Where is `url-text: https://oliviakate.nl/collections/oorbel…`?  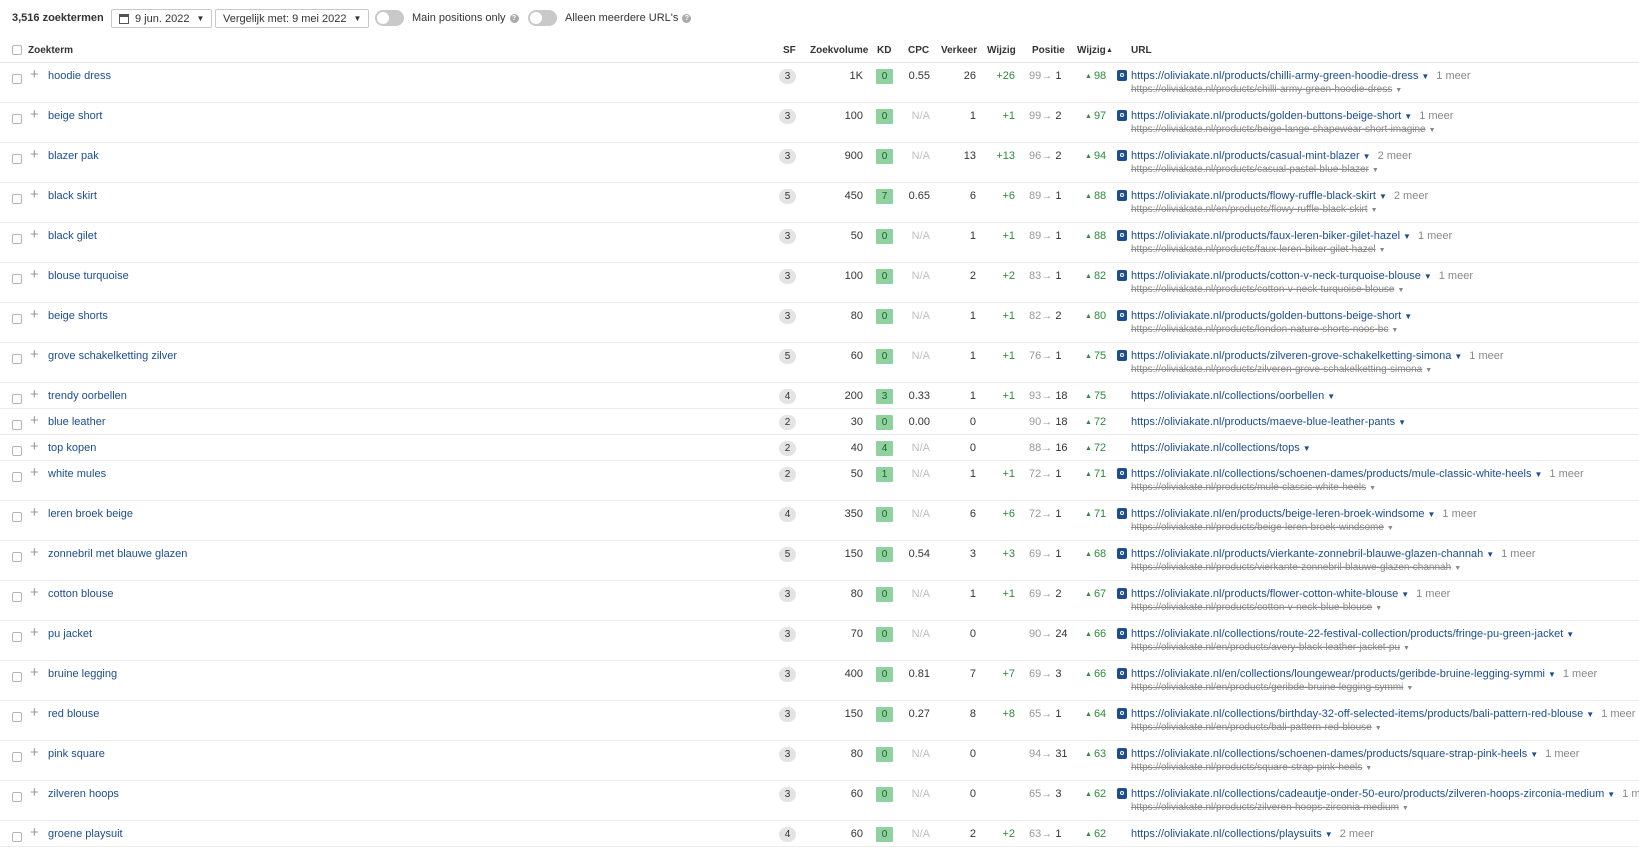
url-text: https://oliviakate.nl/collections/oorbel… is located at coordinates (1227, 396).